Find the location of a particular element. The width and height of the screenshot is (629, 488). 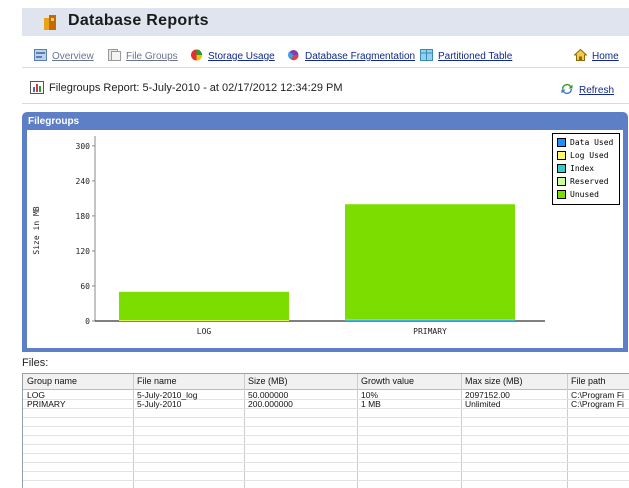

cell-size: 200.000000 is located at coordinates (270, 404).